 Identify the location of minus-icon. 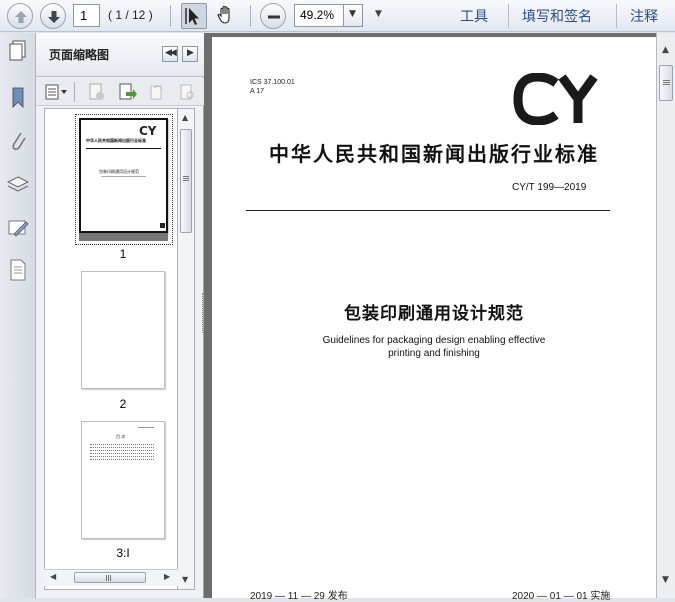
(274, 17).